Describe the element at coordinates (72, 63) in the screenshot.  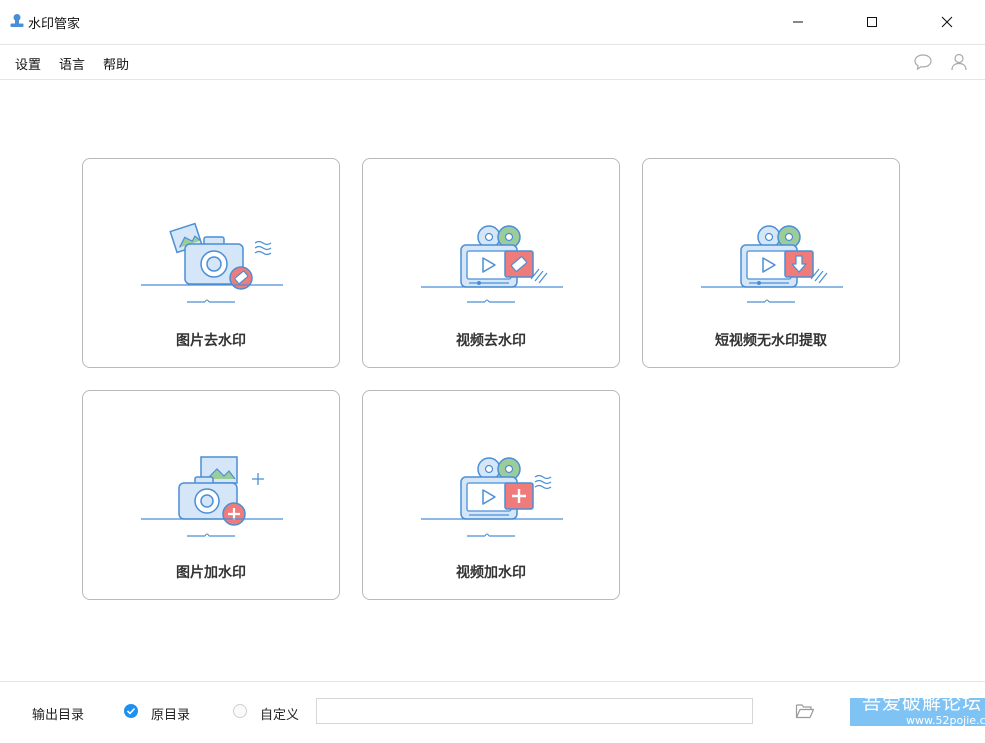
I see `menu-language: 语言` at that location.